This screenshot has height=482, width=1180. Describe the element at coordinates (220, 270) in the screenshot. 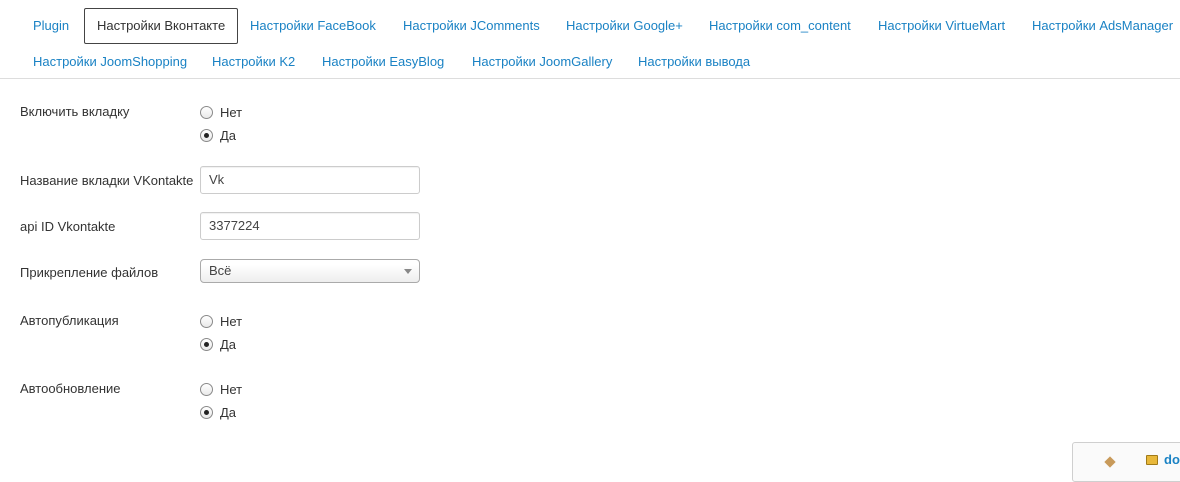

I see `attachments-selected-value: Всё` at that location.